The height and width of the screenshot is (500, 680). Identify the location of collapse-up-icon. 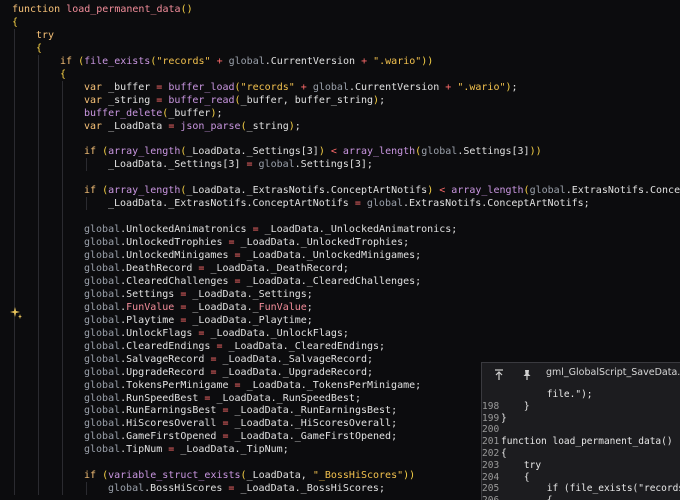
(499, 374).